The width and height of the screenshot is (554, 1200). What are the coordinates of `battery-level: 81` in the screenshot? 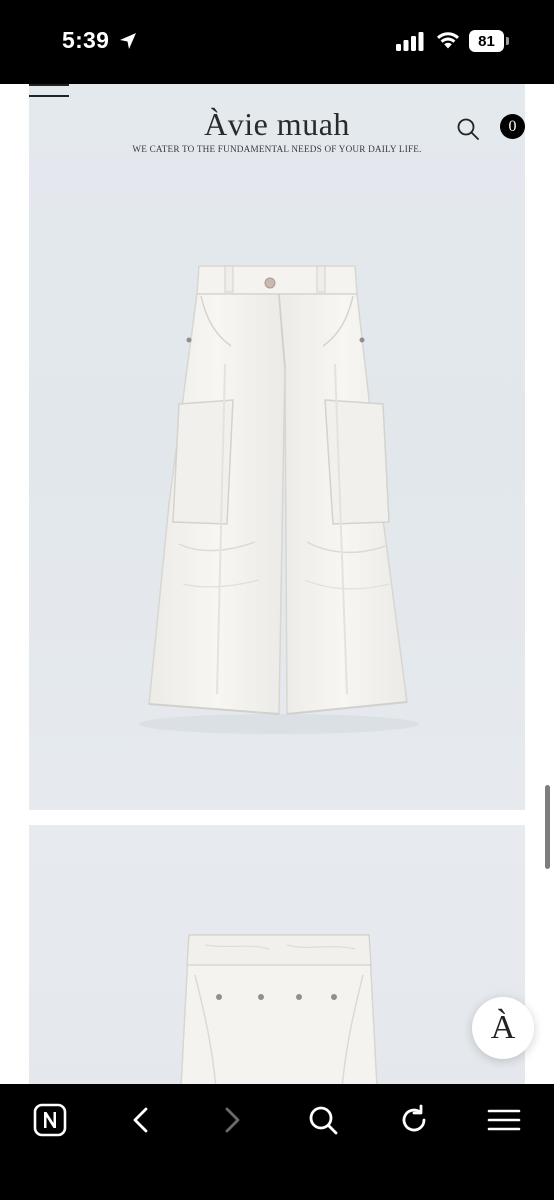 It's located at (486, 41).